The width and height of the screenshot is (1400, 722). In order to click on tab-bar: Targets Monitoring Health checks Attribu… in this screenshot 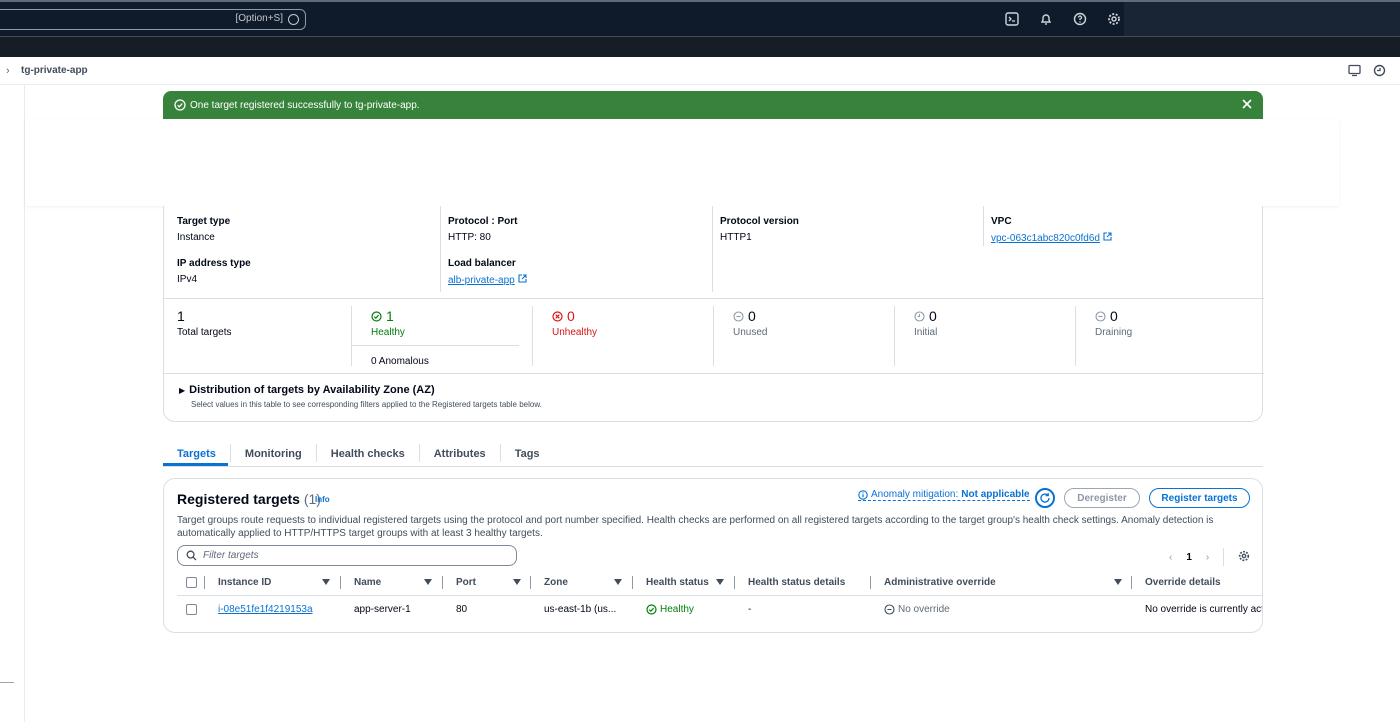, I will do `click(713, 454)`.